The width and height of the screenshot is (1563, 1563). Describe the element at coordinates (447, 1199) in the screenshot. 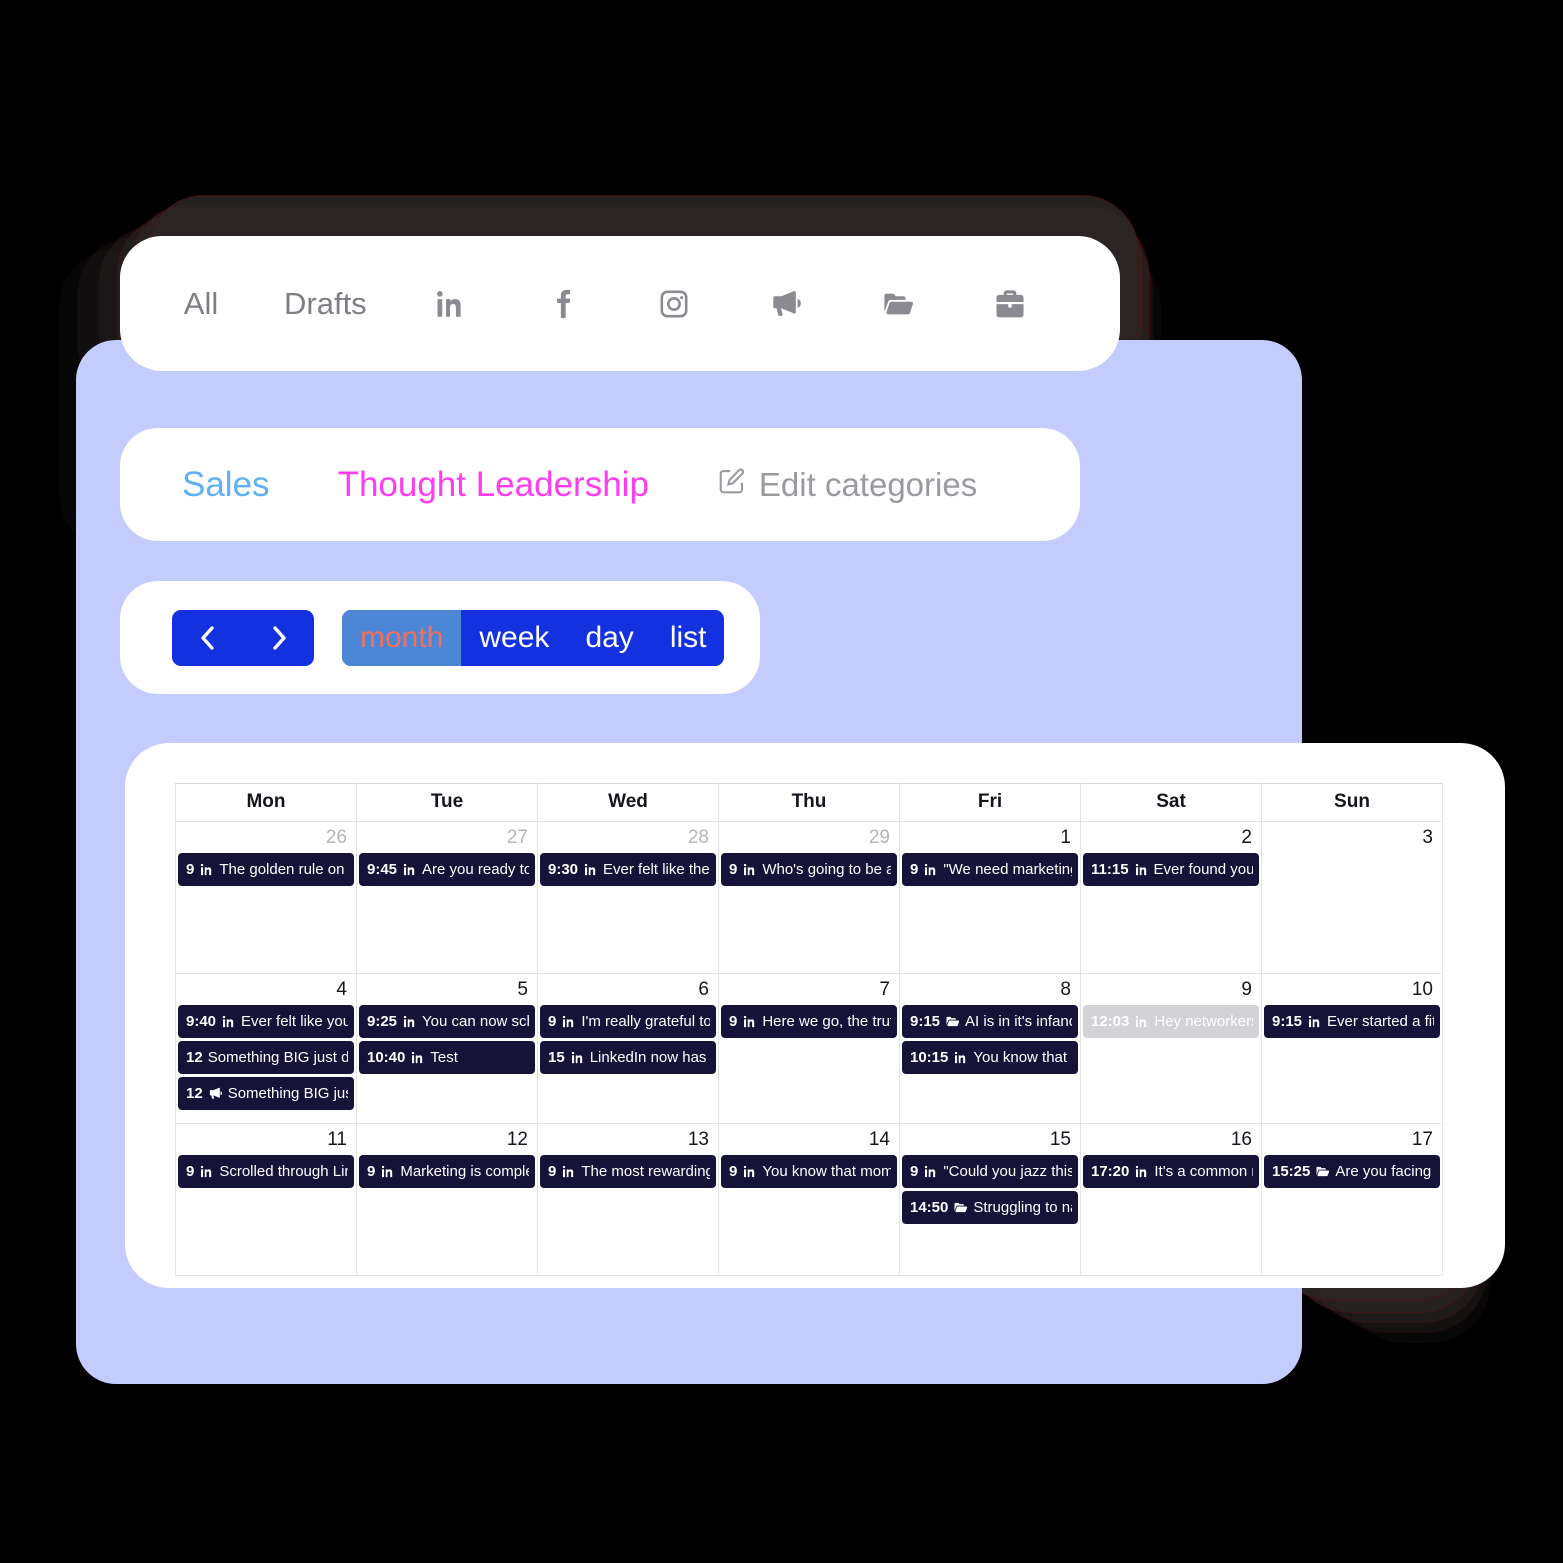

I see `calendar-day-cell: 12 9 Marketing is comple` at that location.